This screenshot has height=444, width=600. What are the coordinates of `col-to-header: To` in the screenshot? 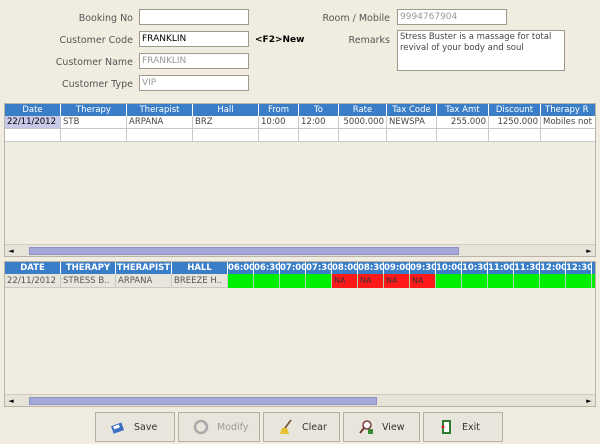 It's located at (319, 110).